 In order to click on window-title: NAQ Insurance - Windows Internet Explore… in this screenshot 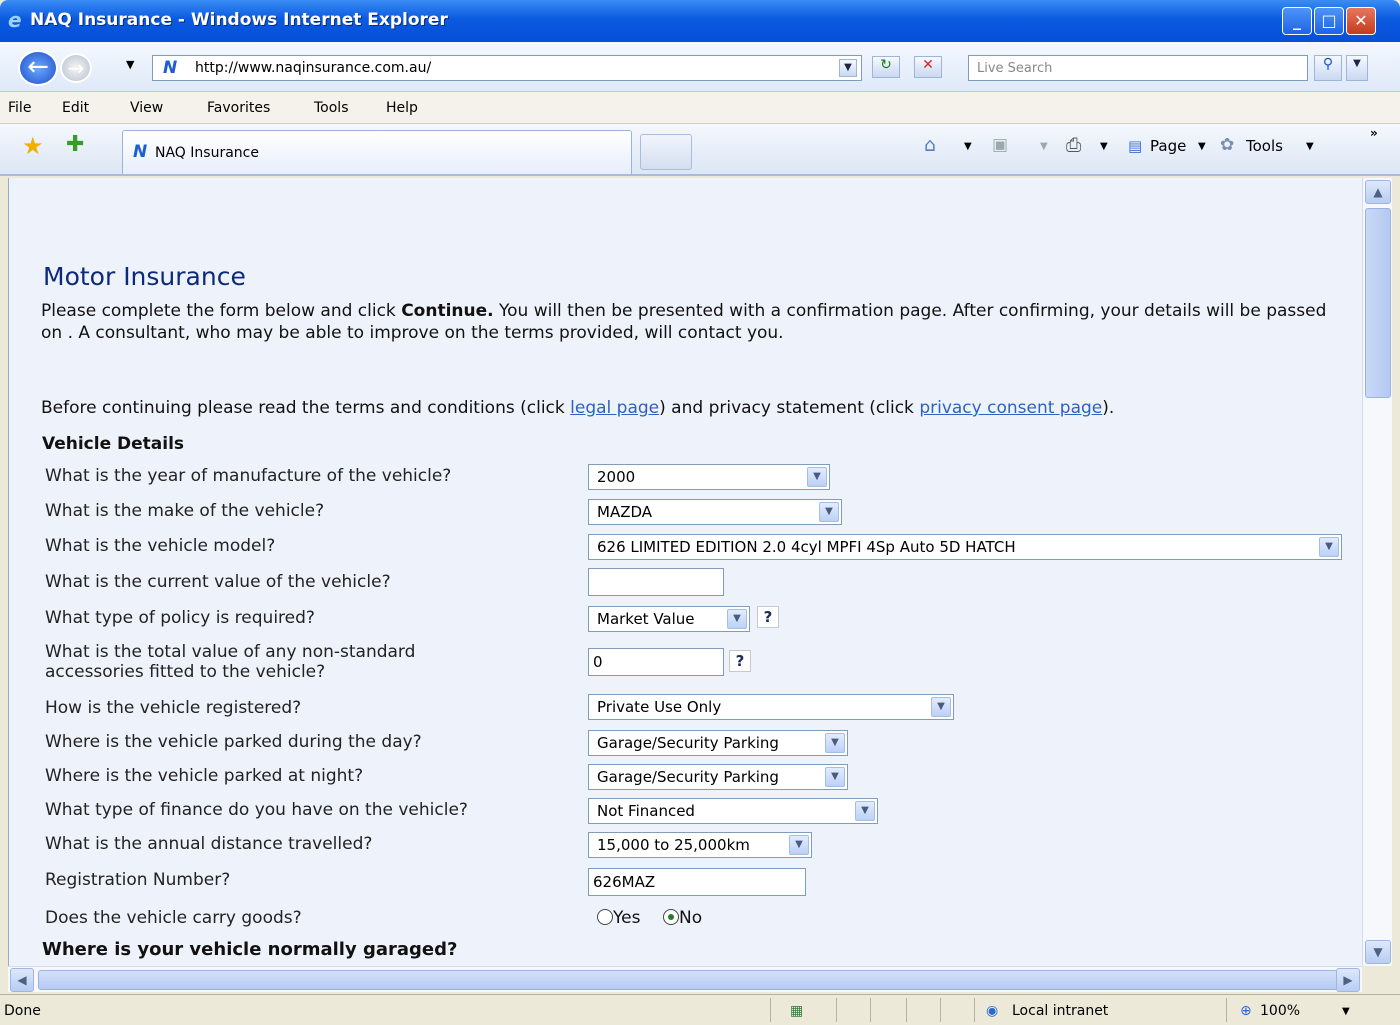, I will do `click(239, 20)`.